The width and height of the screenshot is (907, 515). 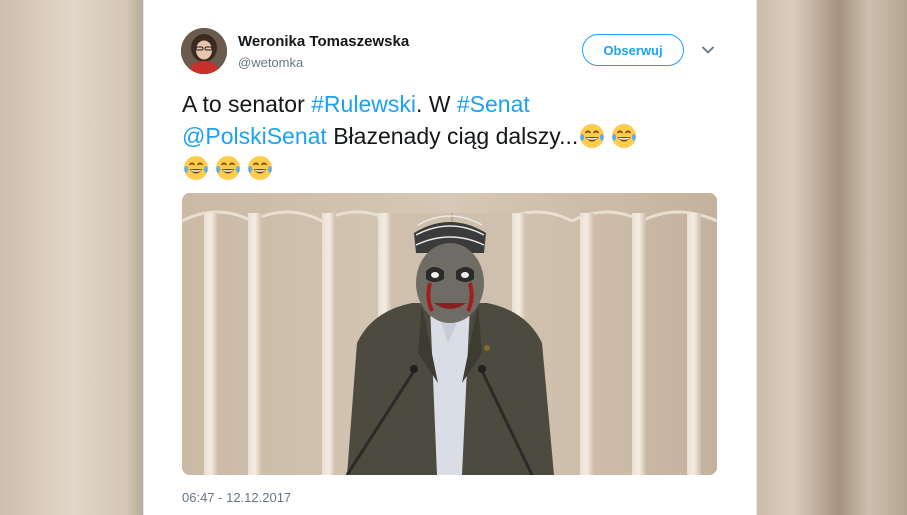 What do you see at coordinates (270, 62) in the screenshot?
I see `author-handle: @wetomka` at bounding box center [270, 62].